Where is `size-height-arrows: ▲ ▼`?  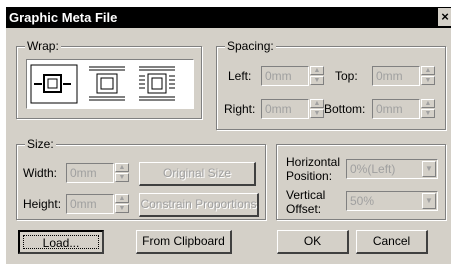 size-height-arrows: ▲ ▼ is located at coordinates (122, 204).